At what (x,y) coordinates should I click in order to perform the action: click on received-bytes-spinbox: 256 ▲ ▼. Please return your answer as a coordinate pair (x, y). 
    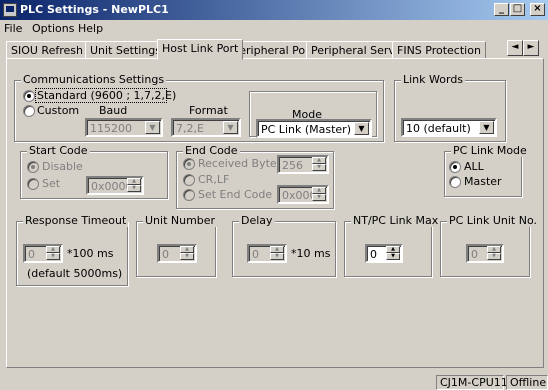
    Looking at the image, I should click on (303, 164).